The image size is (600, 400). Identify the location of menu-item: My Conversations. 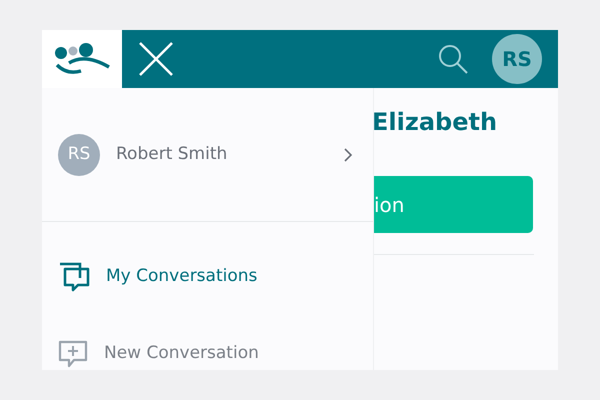
(207, 277).